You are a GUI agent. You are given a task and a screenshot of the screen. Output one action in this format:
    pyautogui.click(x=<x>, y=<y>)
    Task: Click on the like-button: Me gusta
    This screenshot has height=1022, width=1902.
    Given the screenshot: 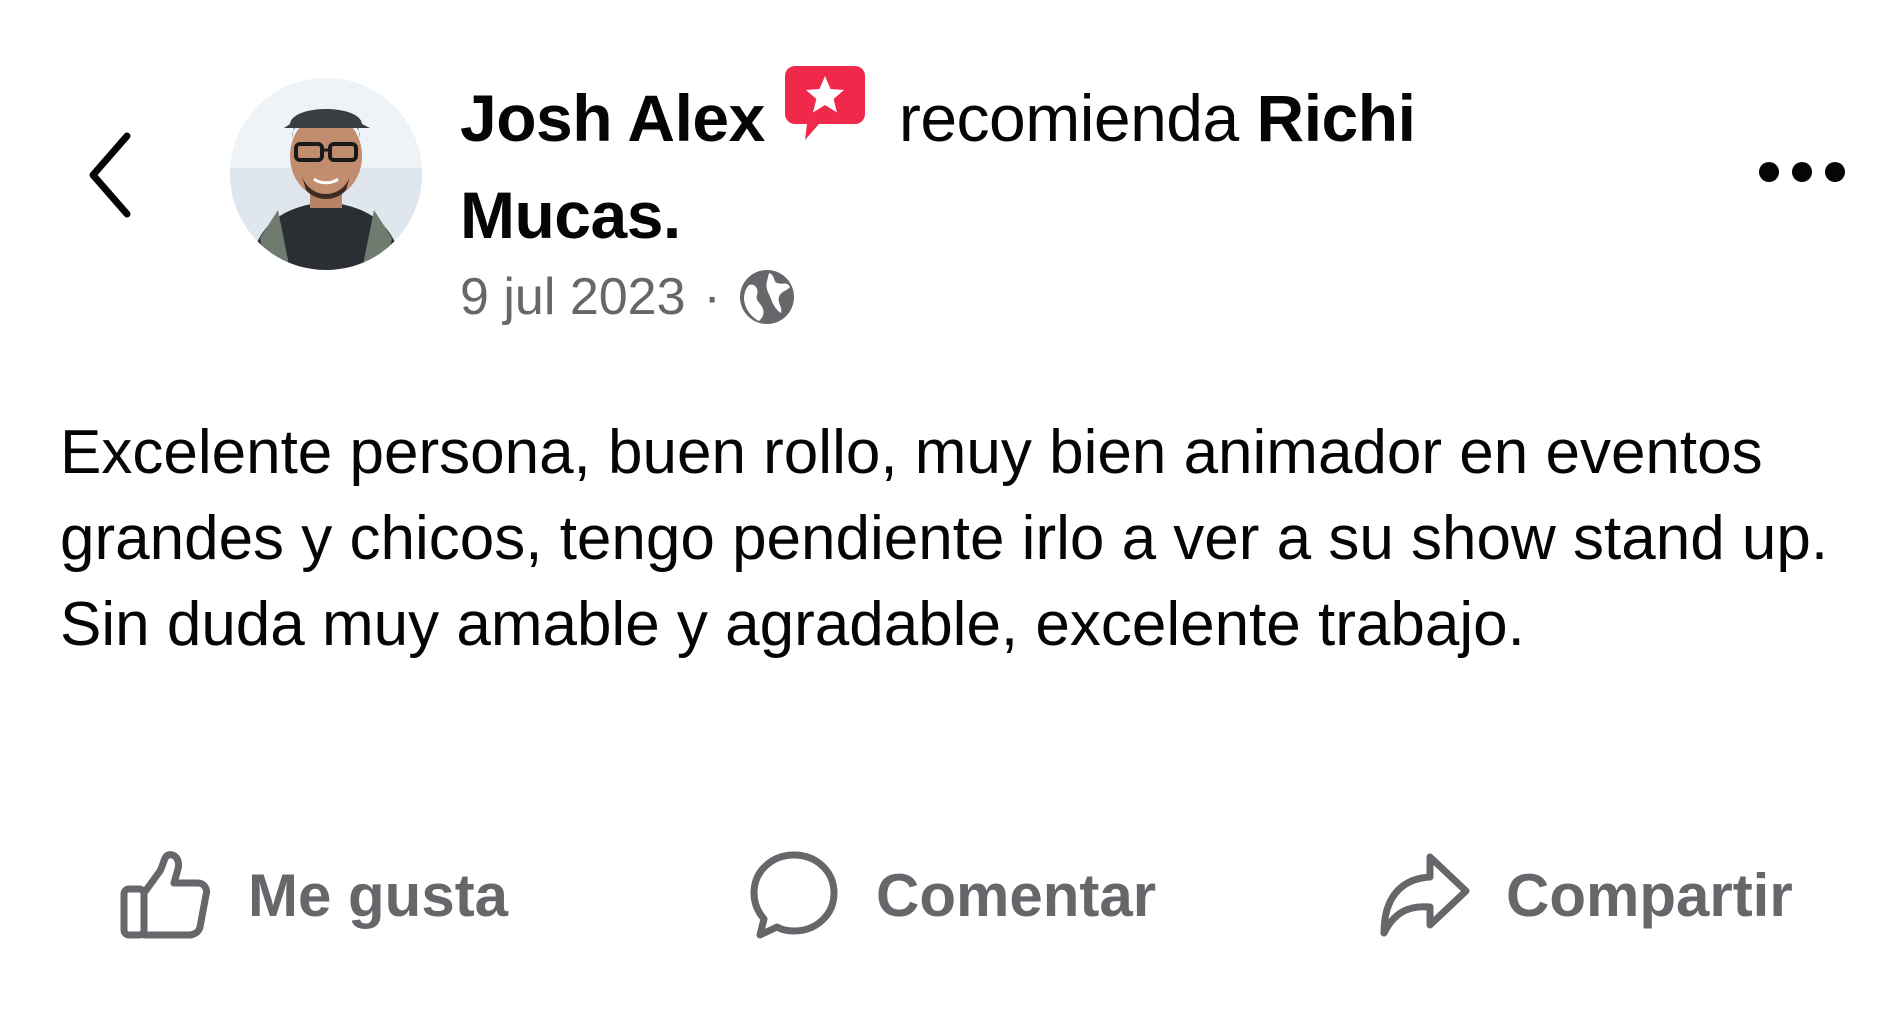 What is the action you would take?
    pyautogui.click(x=314, y=895)
    